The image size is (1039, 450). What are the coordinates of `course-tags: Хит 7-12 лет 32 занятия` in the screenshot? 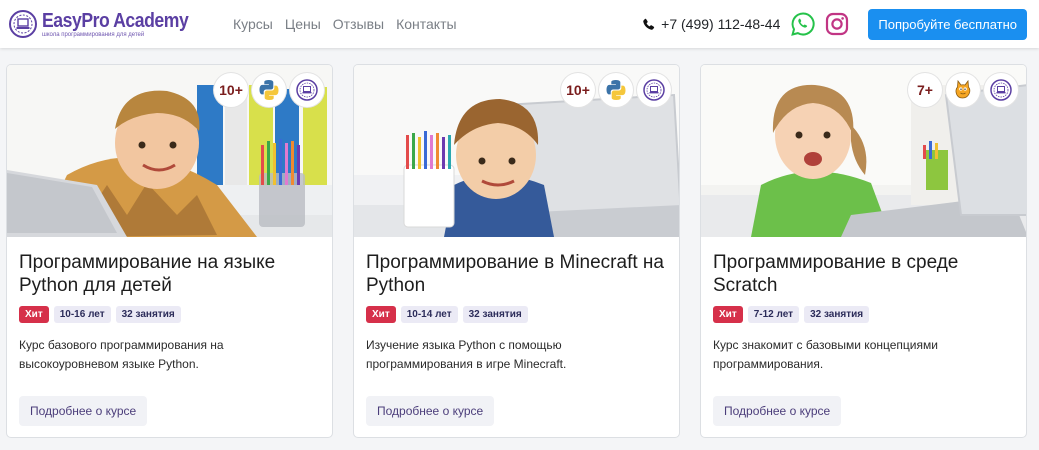 It's located at (863, 314).